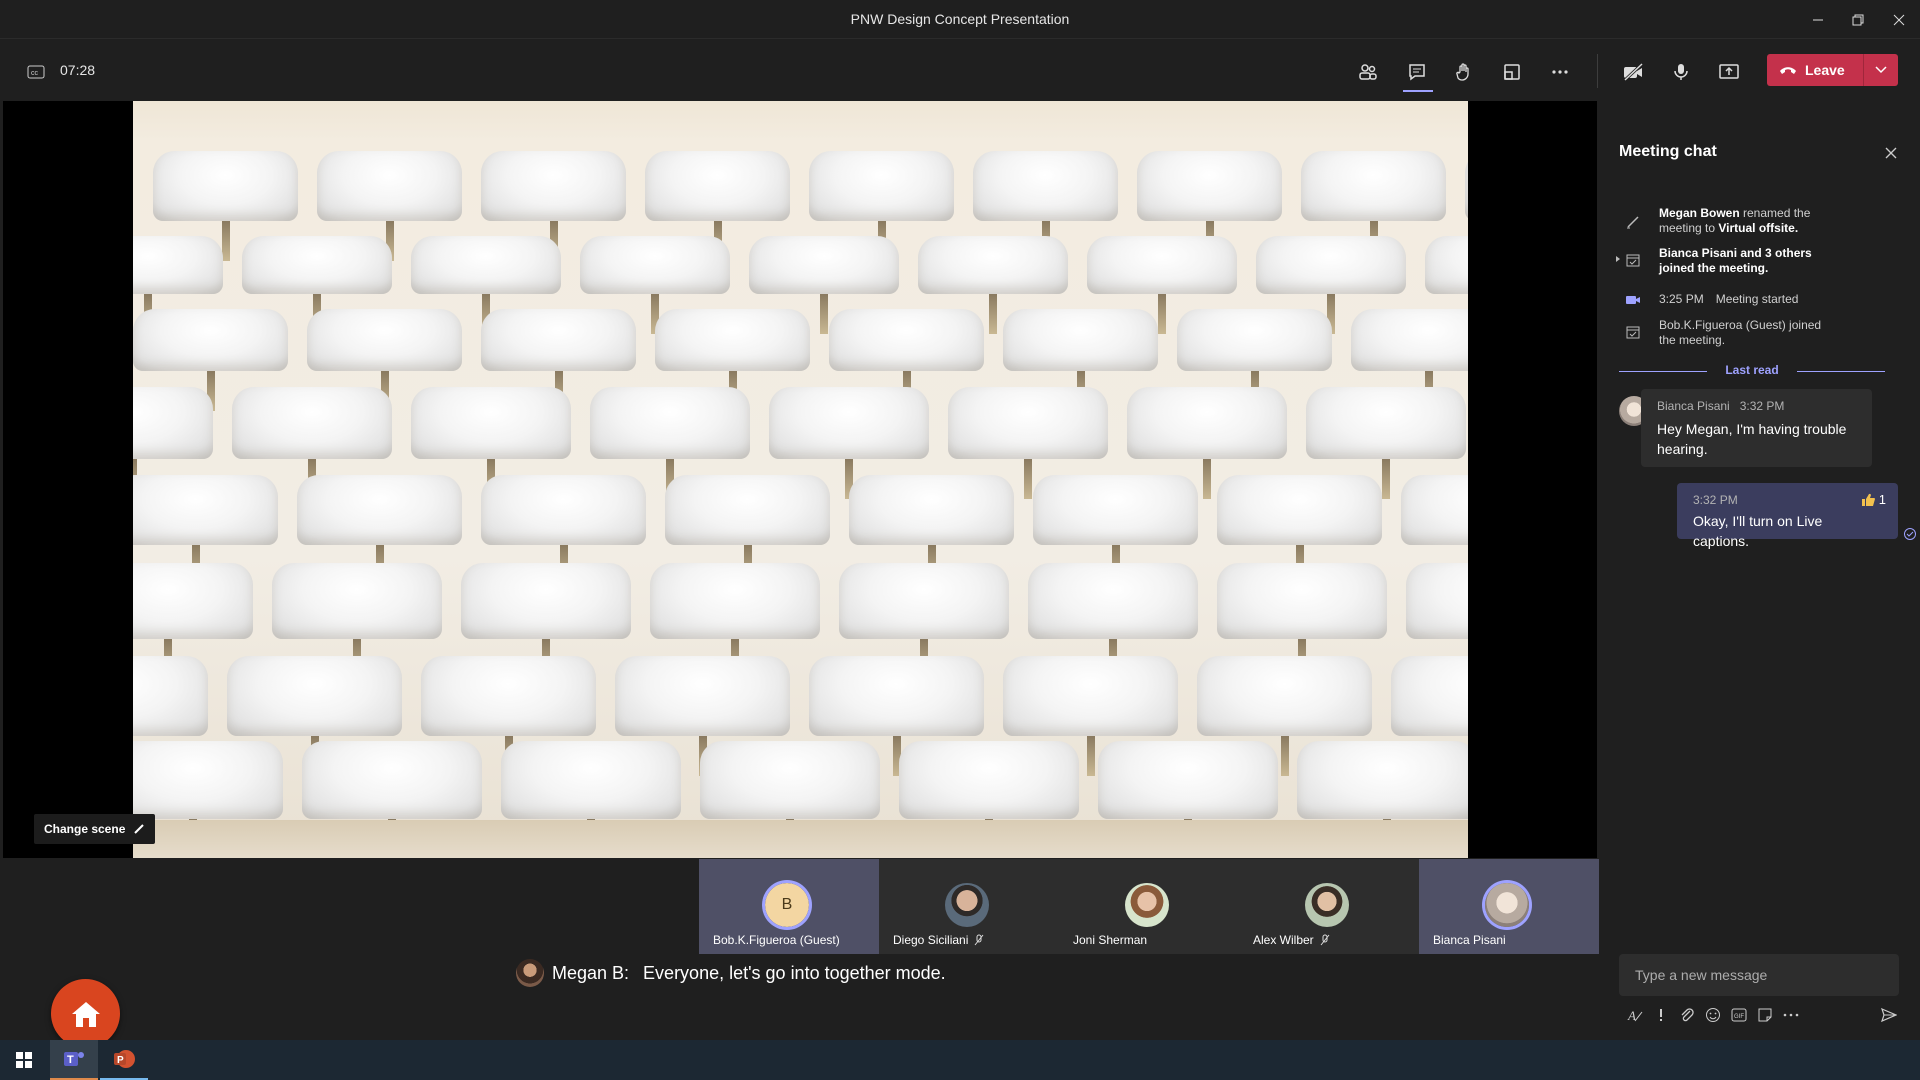 The height and width of the screenshot is (1080, 1920). Describe the element at coordinates (1791, 1015) in the screenshot. I see `more-options-icon` at that location.